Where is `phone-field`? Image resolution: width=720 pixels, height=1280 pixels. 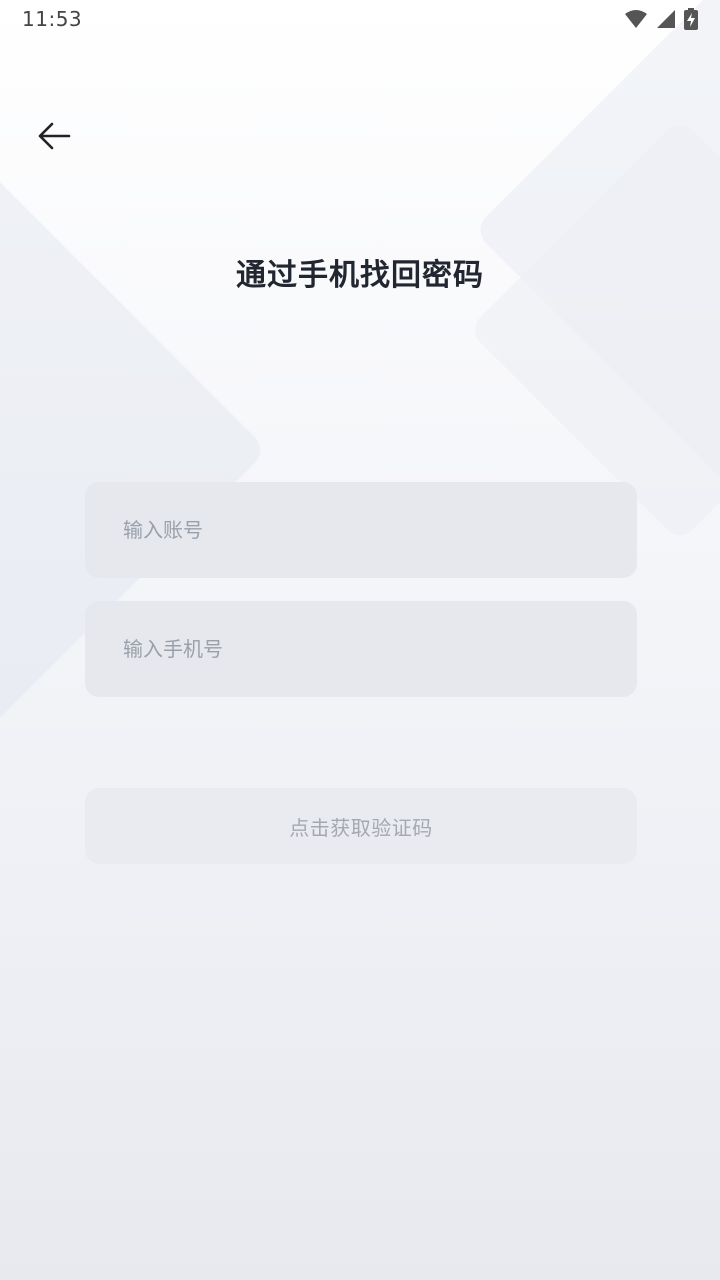 phone-field is located at coordinates (361, 649).